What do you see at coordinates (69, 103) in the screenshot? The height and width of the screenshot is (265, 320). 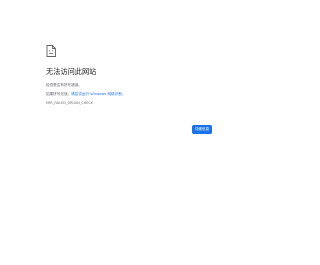 I see `error-code: ERR_FAILED_ORIGIN_CHECK` at bounding box center [69, 103].